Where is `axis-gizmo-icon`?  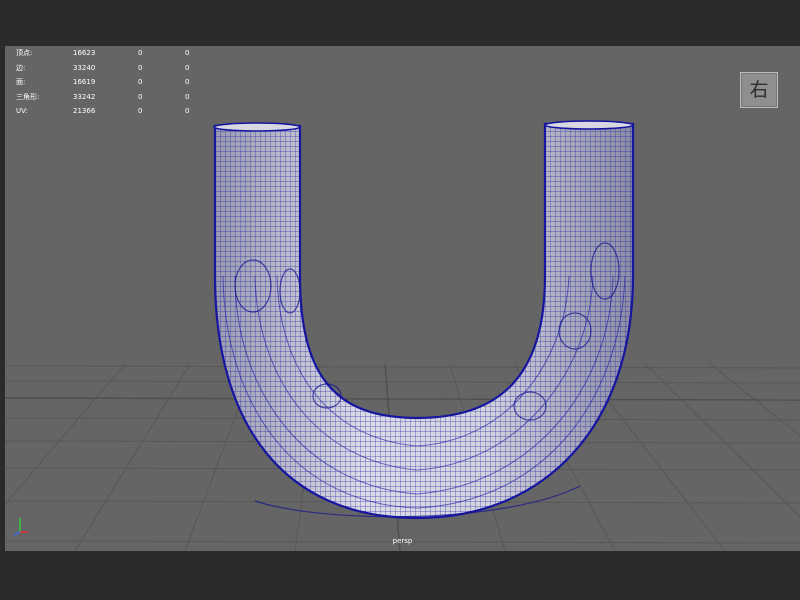
axis-gizmo-icon is located at coordinates (20, 527).